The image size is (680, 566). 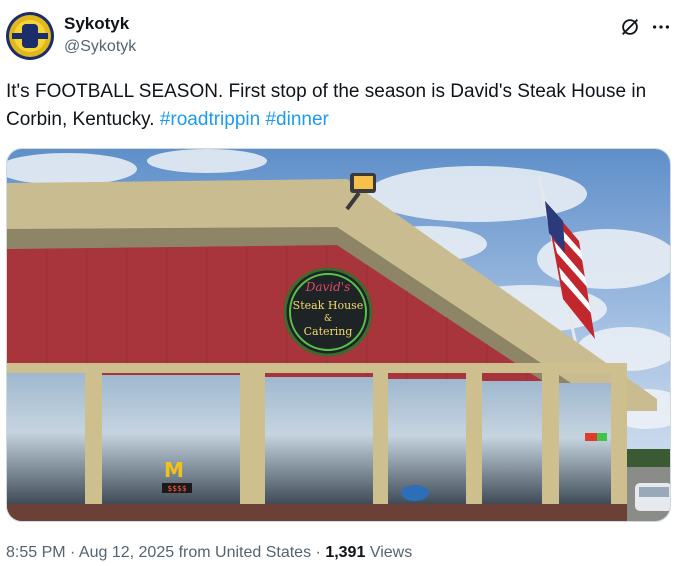 What do you see at coordinates (630, 27) in the screenshot?
I see `grok-icon` at bounding box center [630, 27].